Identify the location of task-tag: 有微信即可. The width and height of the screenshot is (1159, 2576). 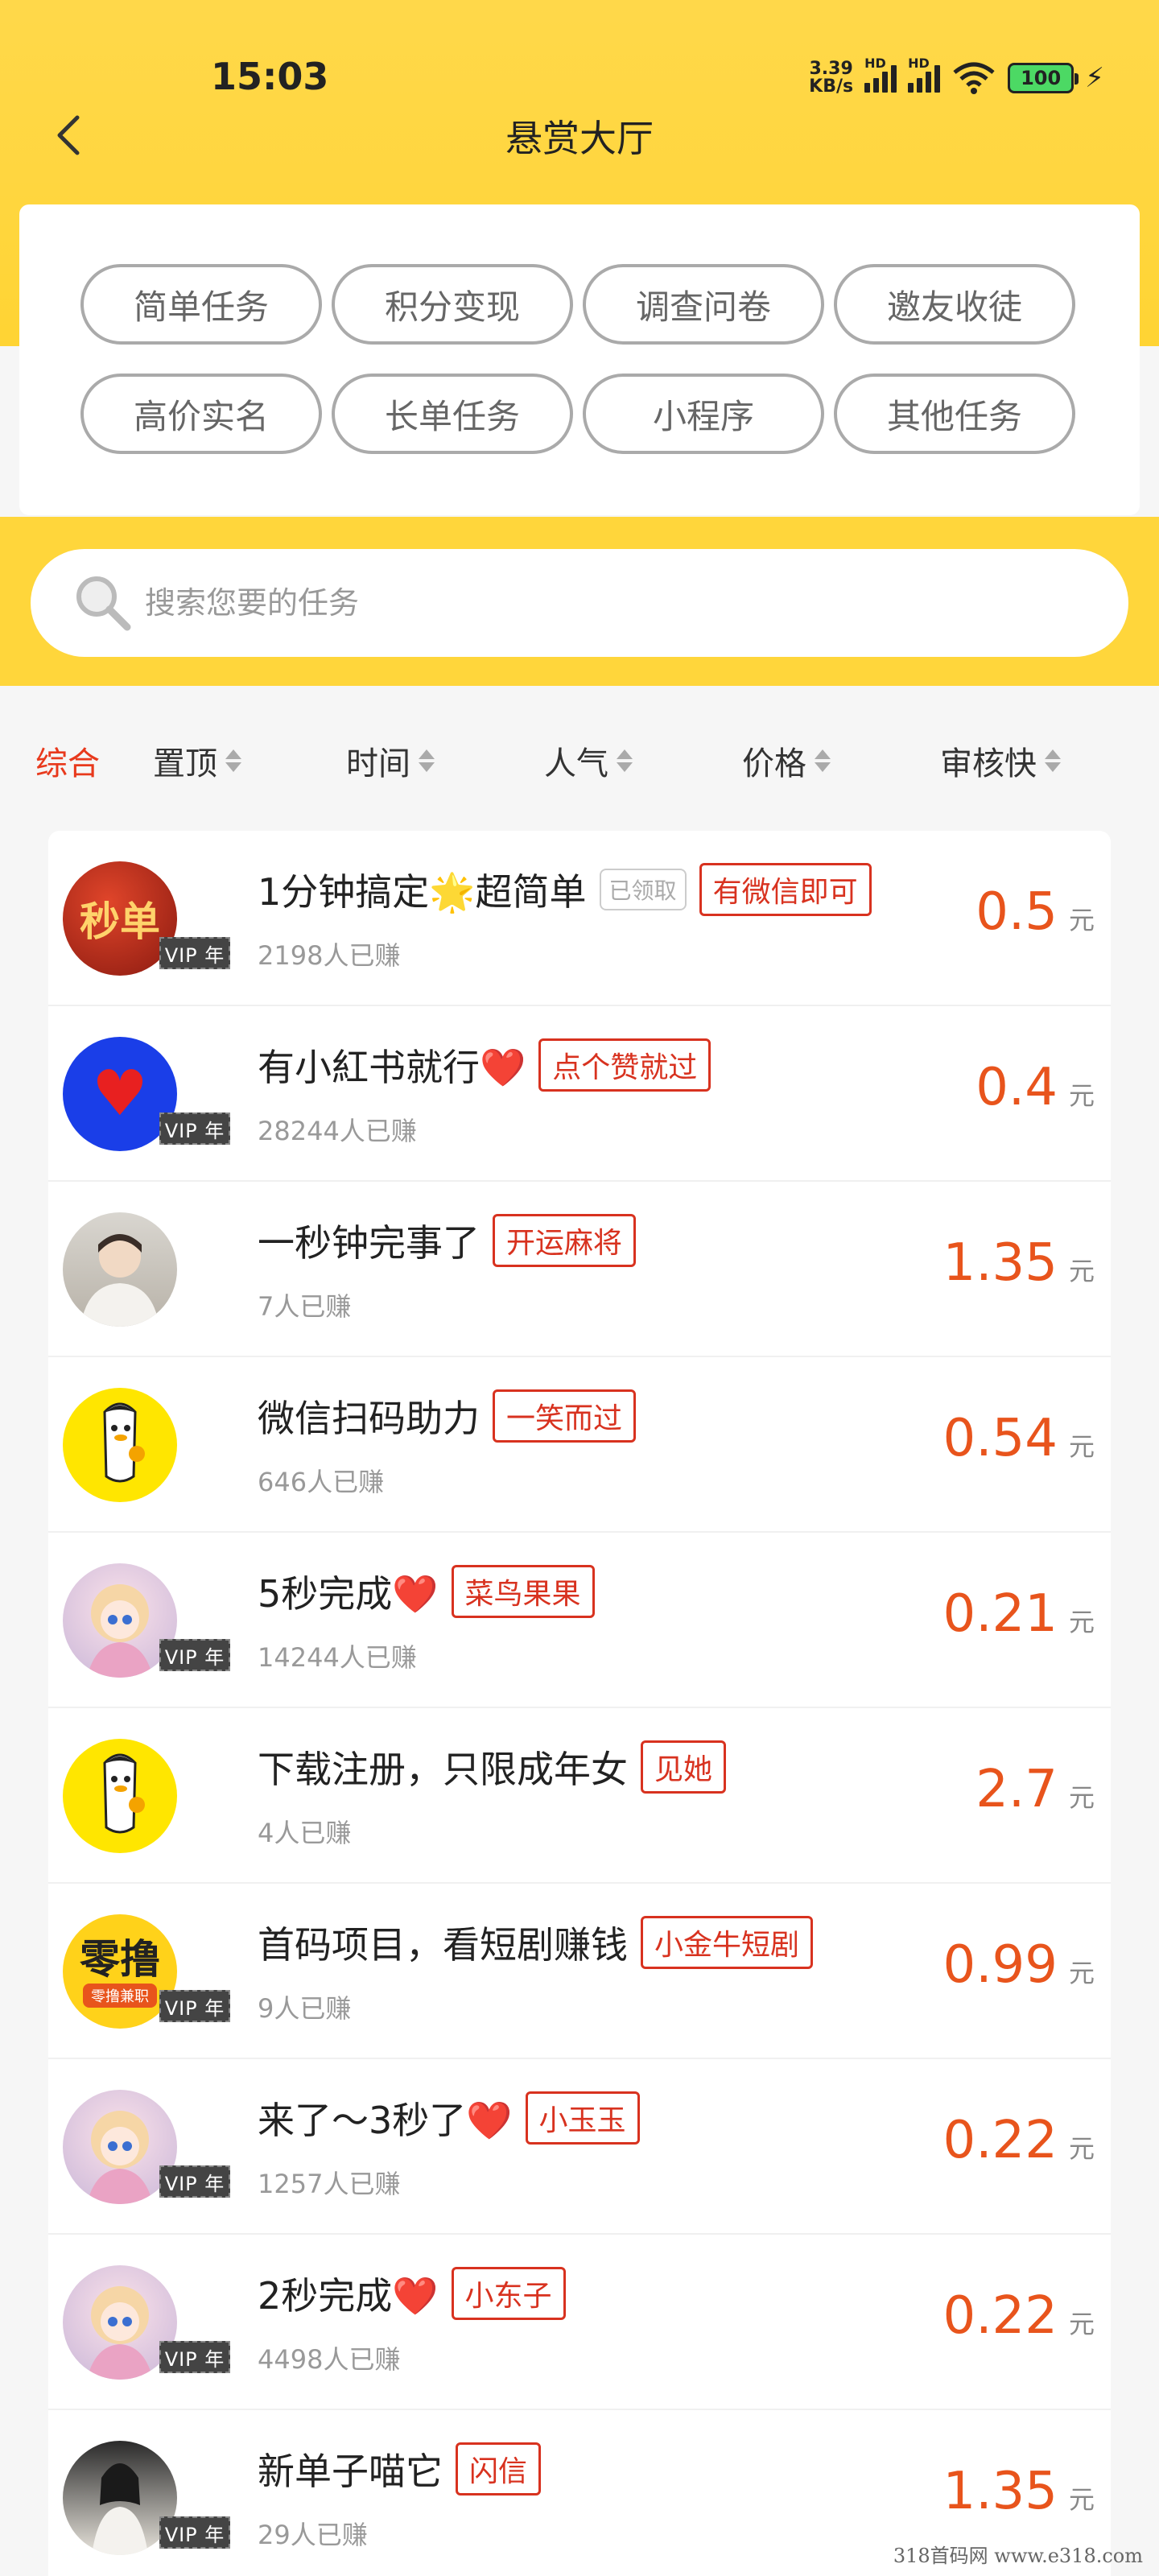
(785, 889).